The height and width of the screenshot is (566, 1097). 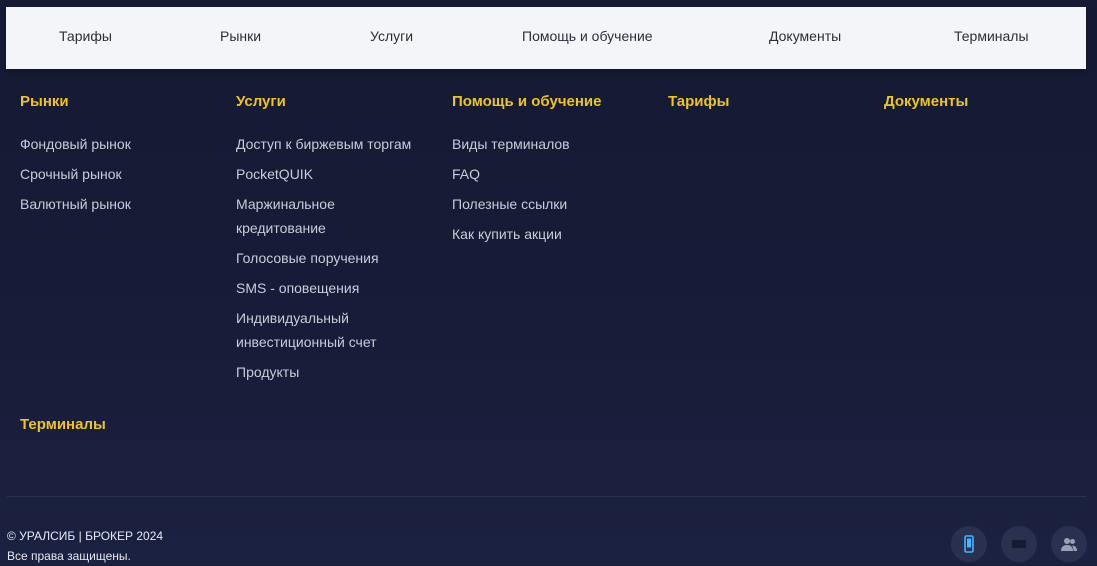 What do you see at coordinates (557, 234) in the screenshot?
I see `link-how-to-buy: Как купить акции` at bounding box center [557, 234].